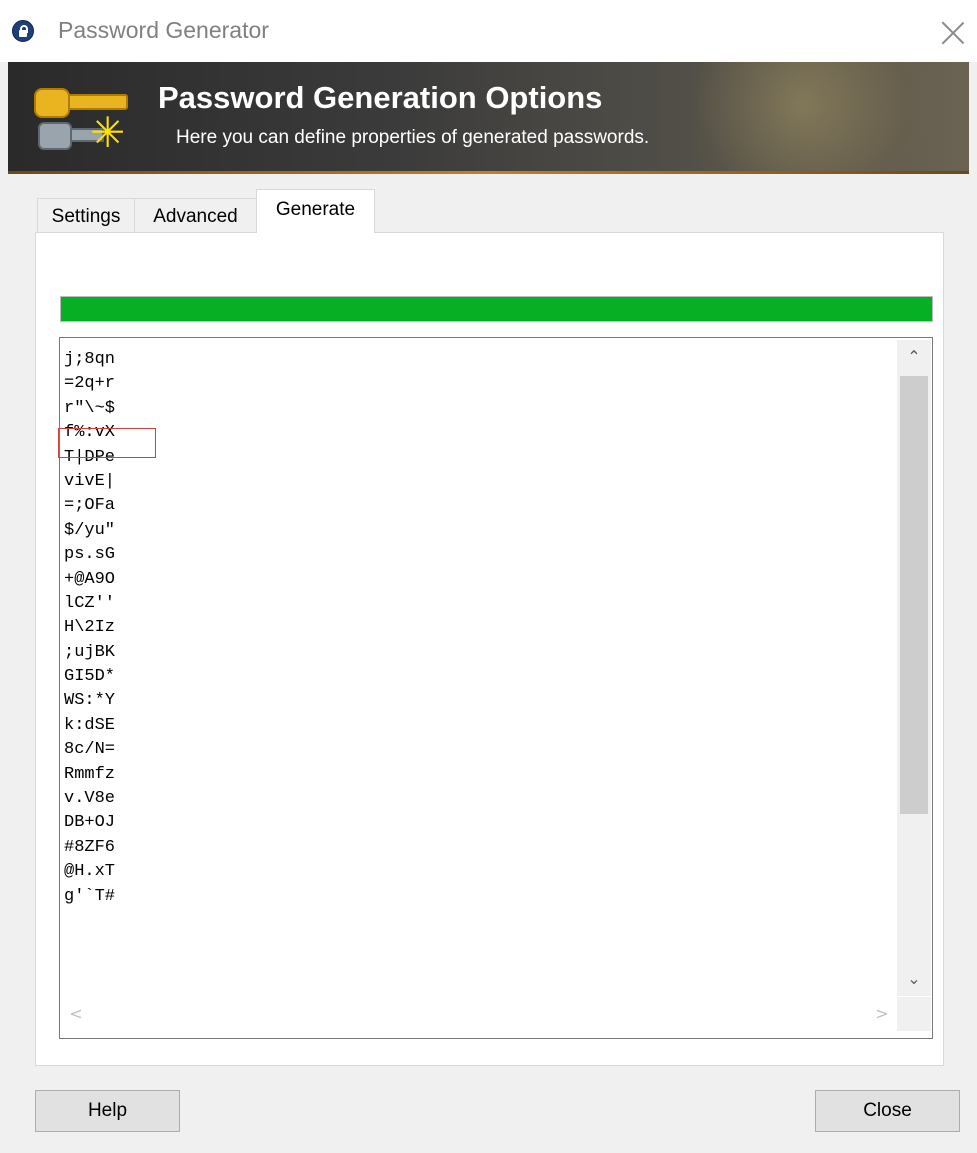  Describe the element at coordinates (90, 725) in the screenshot. I see `password-item: k:dSE` at that location.